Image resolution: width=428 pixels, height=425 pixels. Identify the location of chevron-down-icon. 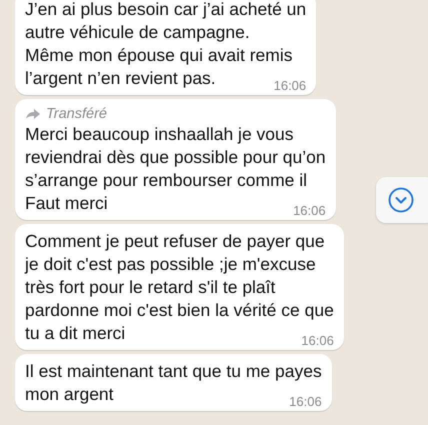
(401, 200).